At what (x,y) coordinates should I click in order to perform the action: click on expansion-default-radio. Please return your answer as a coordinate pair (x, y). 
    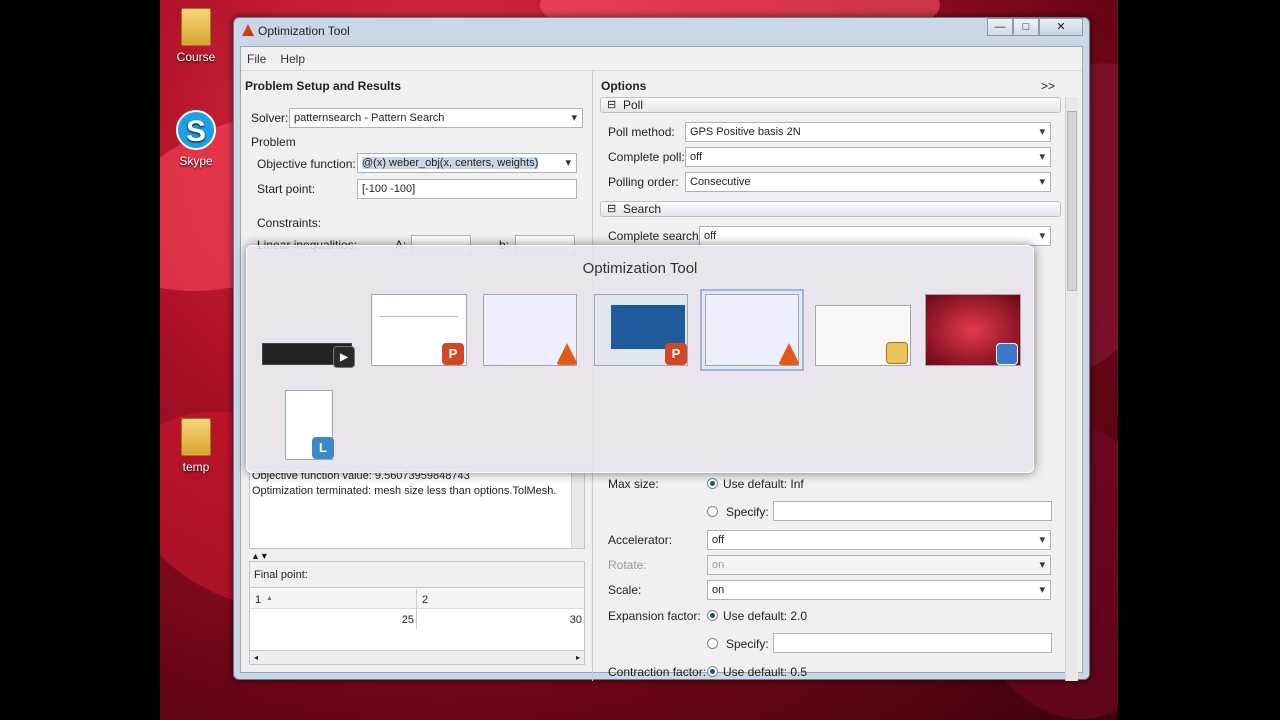
    Looking at the image, I should click on (712, 615).